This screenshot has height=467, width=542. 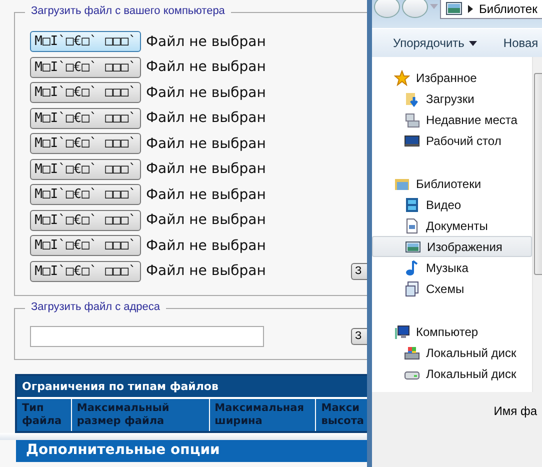 I want to click on column-header: Тип файла, so click(x=44, y=415).